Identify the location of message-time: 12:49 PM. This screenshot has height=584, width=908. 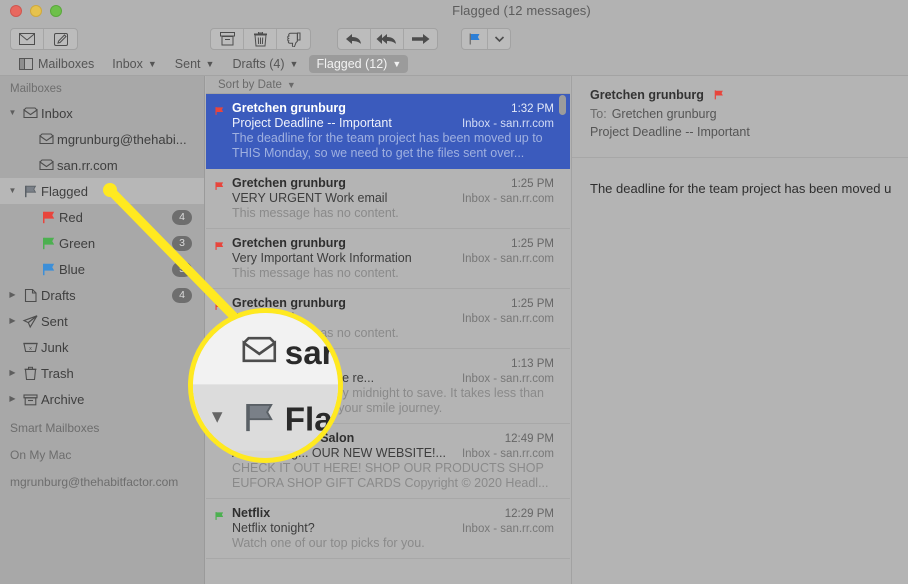
(529, 439).